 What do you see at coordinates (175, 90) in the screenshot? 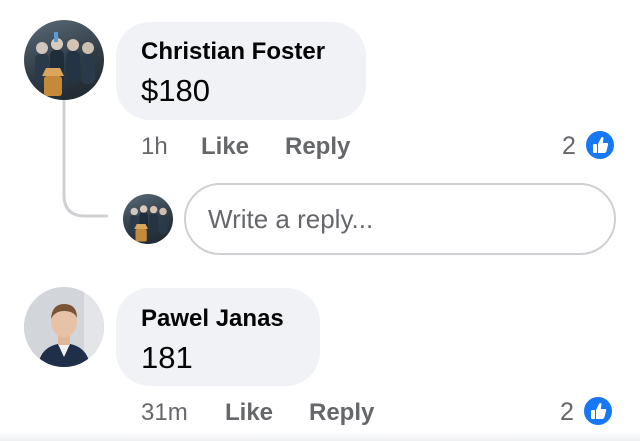
I see `comment-text: $180` at bounding box center [175, 90].